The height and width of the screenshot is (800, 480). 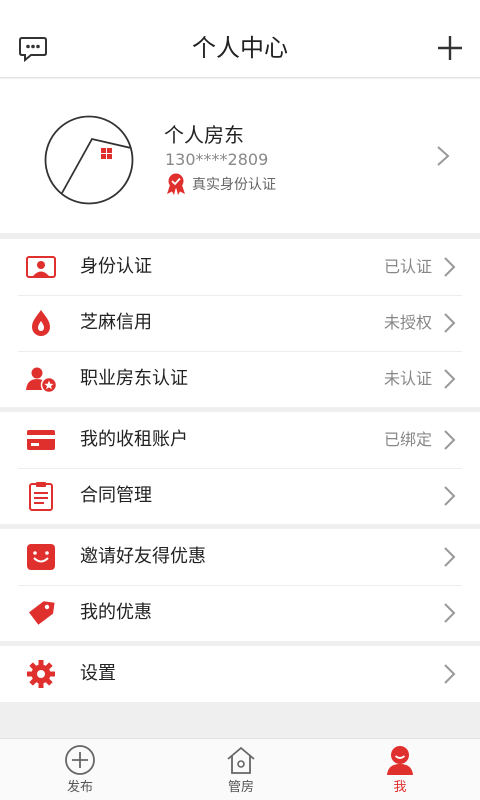 I want to click on menu-item-label: 合同管理, so click(x=116, y=495).